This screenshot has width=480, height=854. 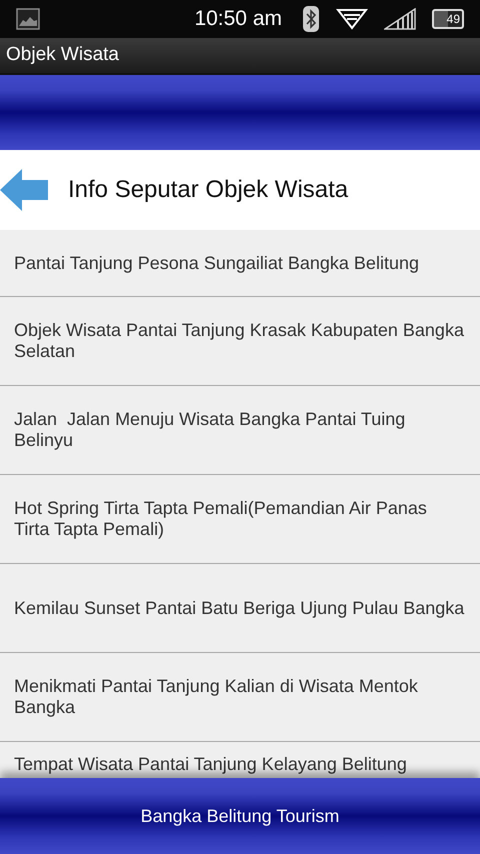 I want to click on bluetooth-icon, so click(x=311, y=19).